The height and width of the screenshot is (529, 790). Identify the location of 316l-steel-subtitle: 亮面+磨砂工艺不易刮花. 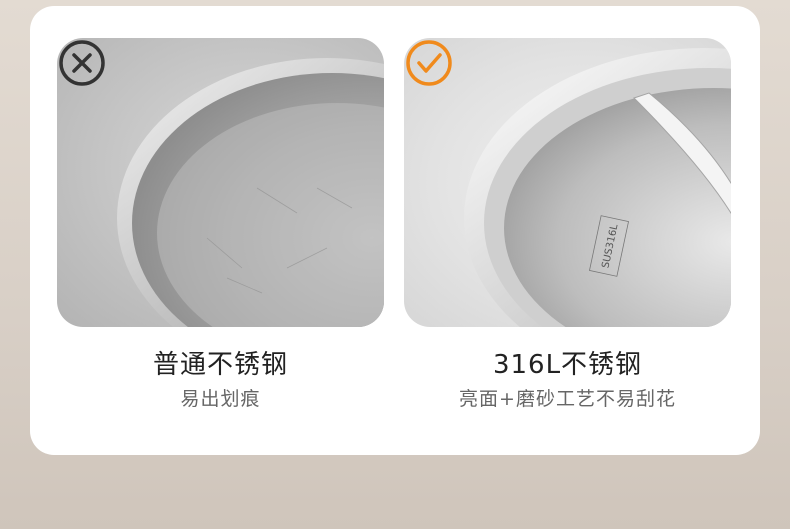
(567, 399).